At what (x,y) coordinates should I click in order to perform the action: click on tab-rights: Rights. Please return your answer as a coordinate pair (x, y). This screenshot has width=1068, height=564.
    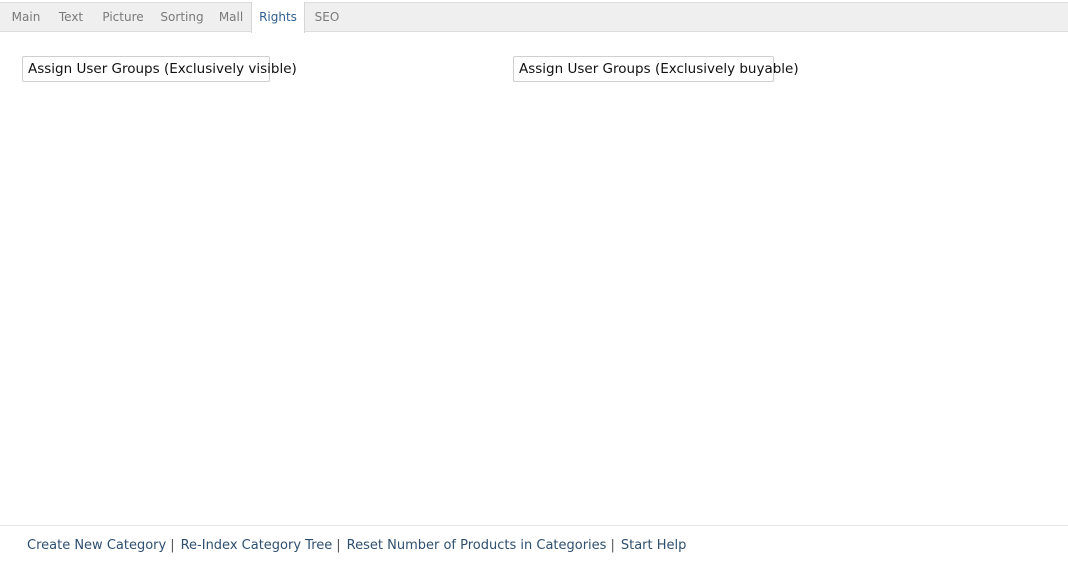
    Looking at the image, I should click on (278, 17).